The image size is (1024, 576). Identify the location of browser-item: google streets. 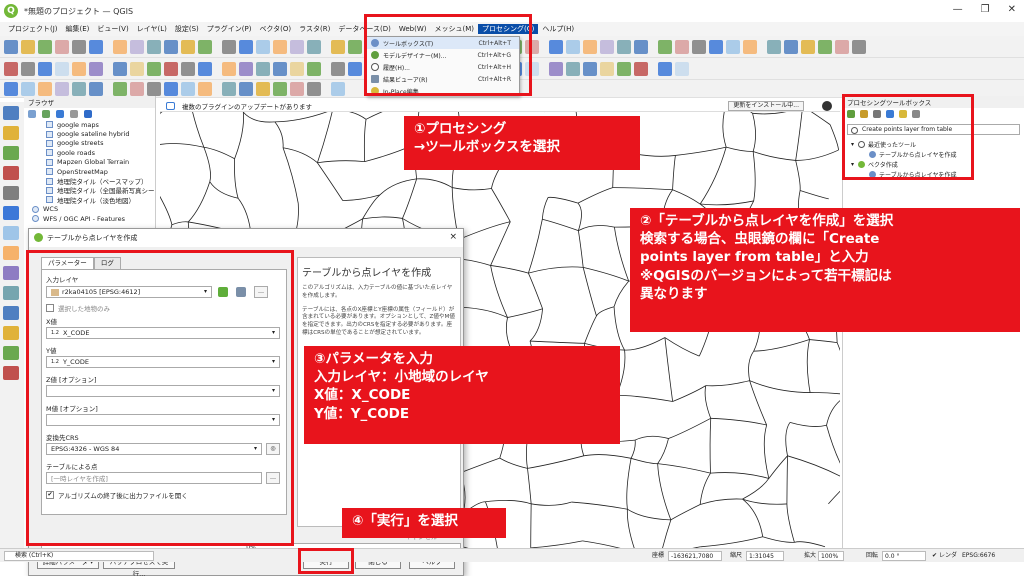
(89, 143).